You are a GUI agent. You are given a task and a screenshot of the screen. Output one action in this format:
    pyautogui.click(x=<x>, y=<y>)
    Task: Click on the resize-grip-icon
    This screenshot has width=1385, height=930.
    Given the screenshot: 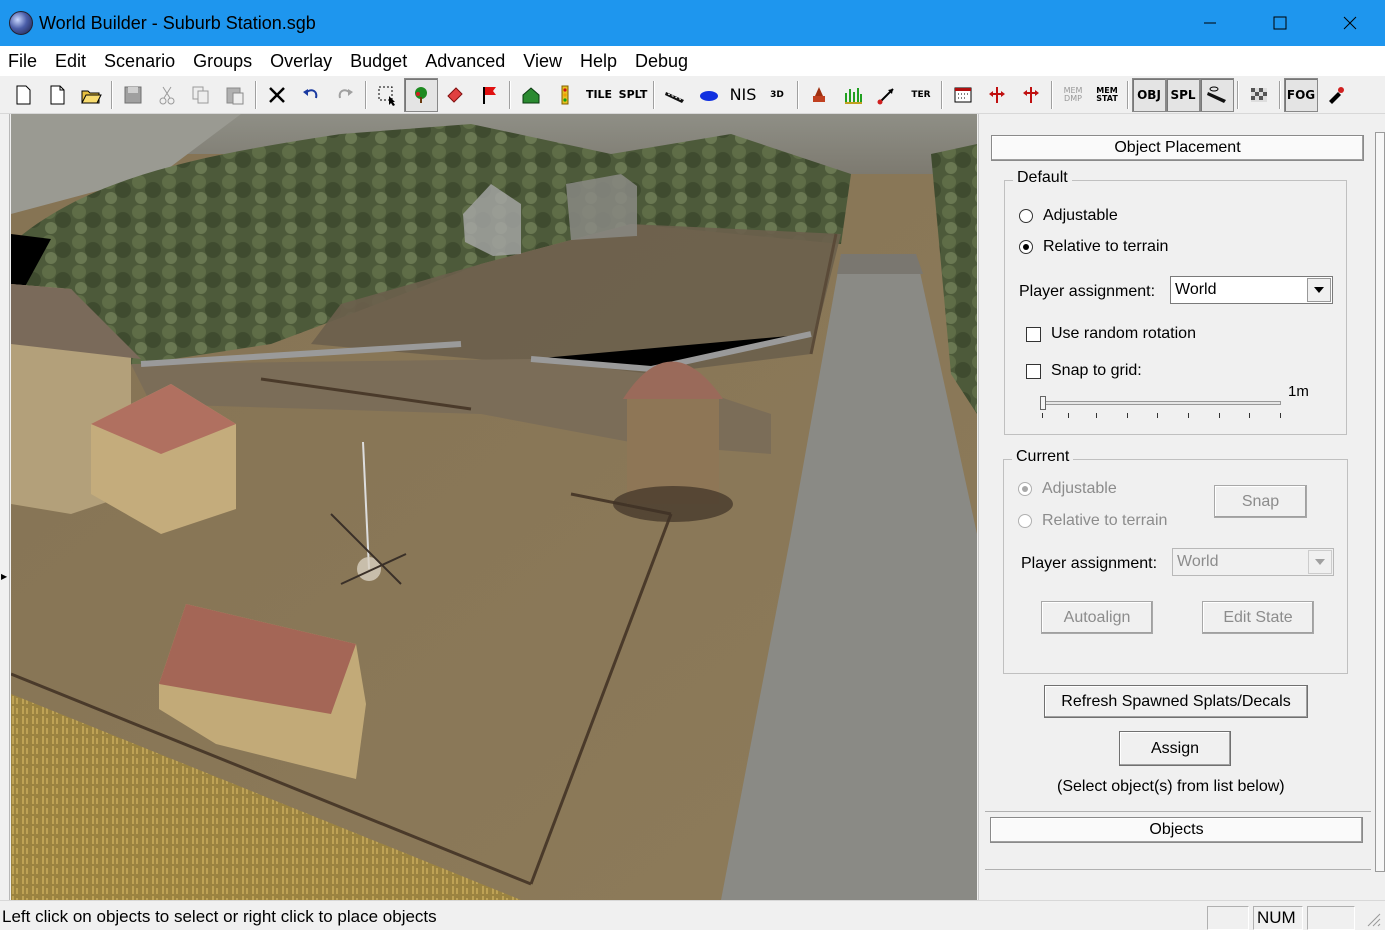 What is the action you would take?
    pyautogui.click(x=1373, y=919)
    